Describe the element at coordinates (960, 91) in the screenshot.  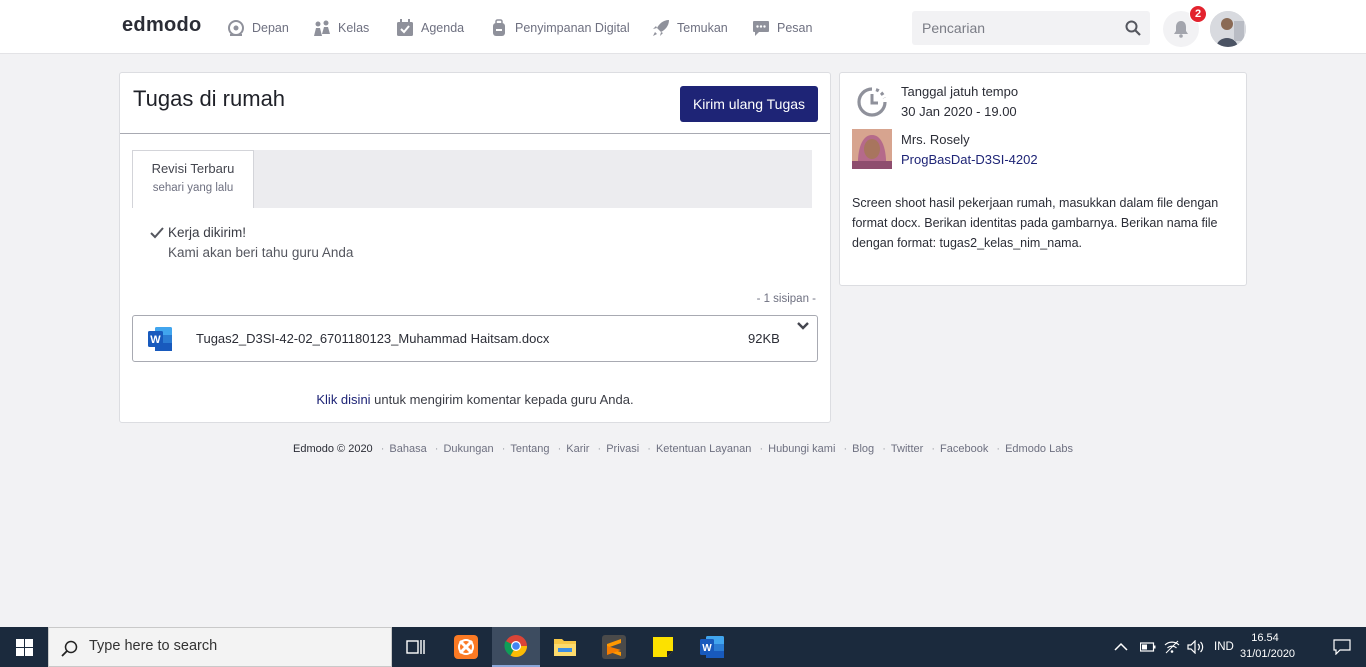
I see `due-date-label: Tanggal jatuh tempo` at that location.